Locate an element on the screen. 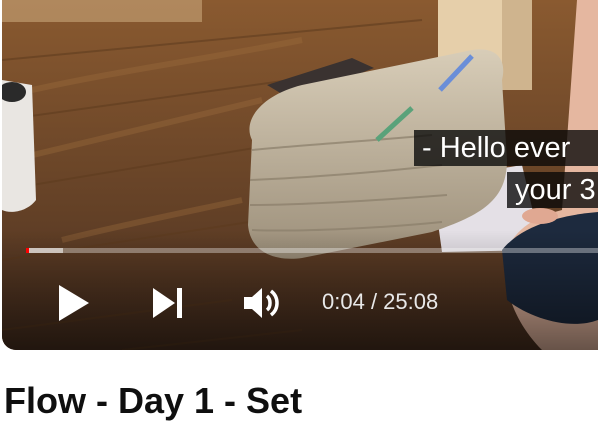 The width and height of the screenshot is (598, 438). volume-icon is located at coordinates (261, 303).